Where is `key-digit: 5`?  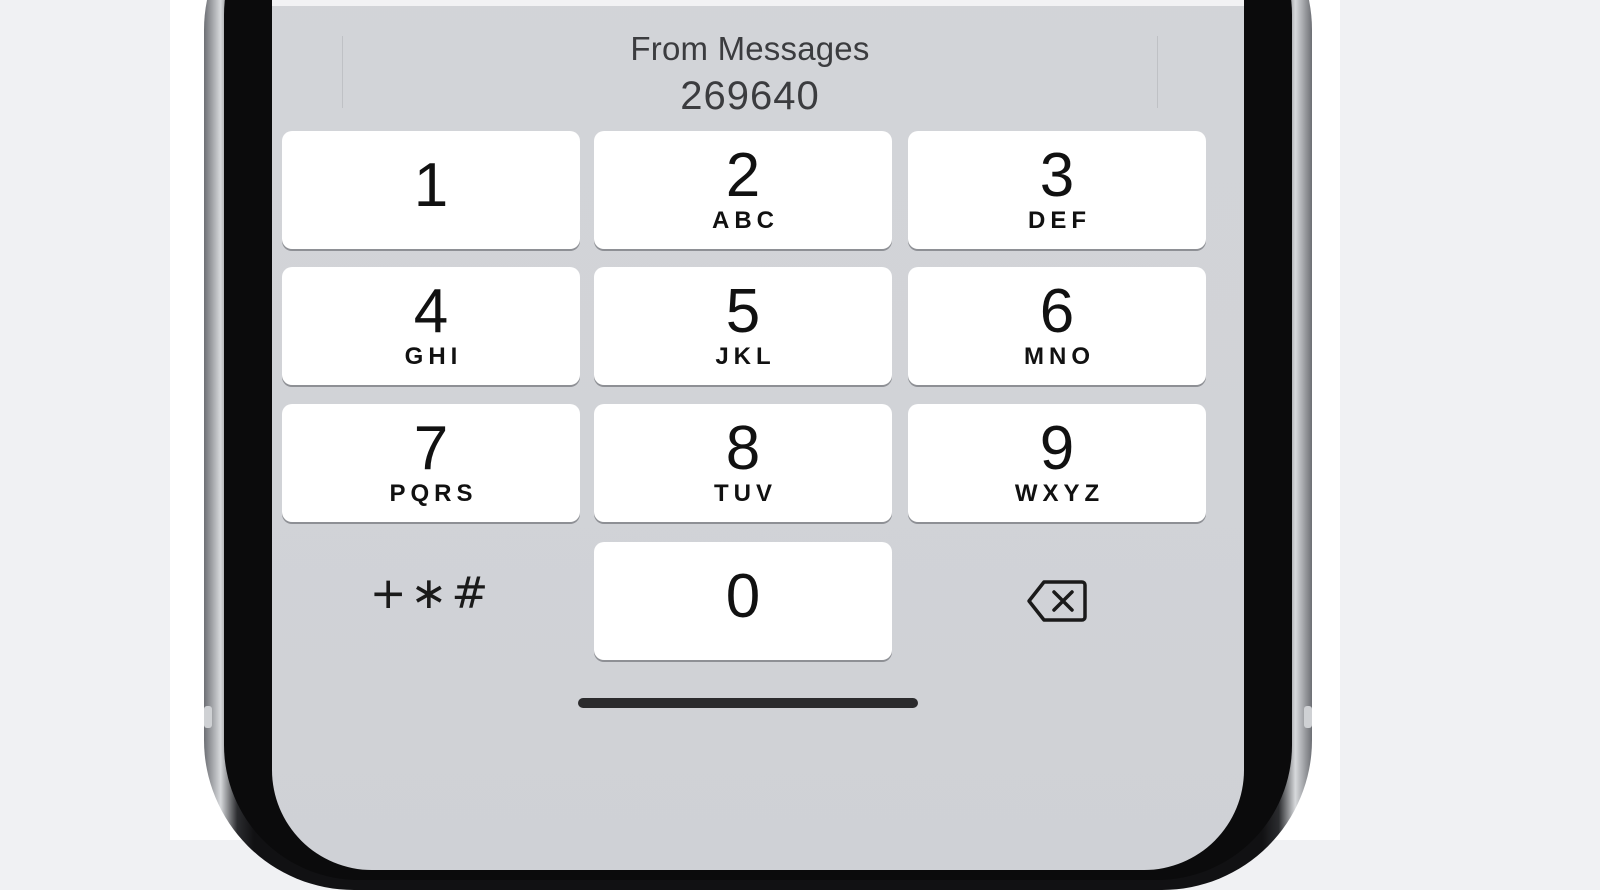
key-digit: 5 is located at coordinates (743, 311).